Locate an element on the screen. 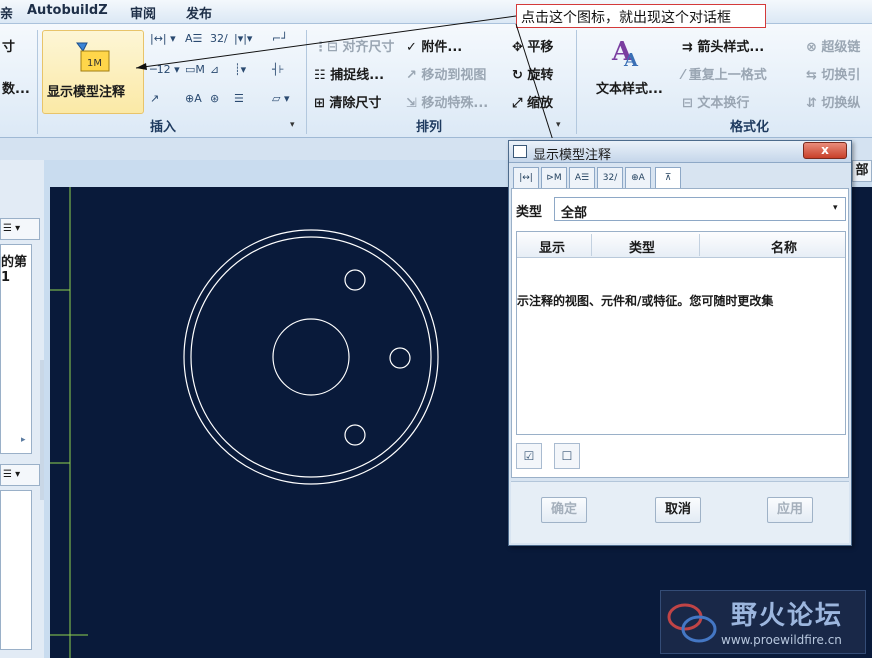 The width and height of the screenshot is (872, 658). select-all-icon: ☑ is located at coordinates (529, 456).